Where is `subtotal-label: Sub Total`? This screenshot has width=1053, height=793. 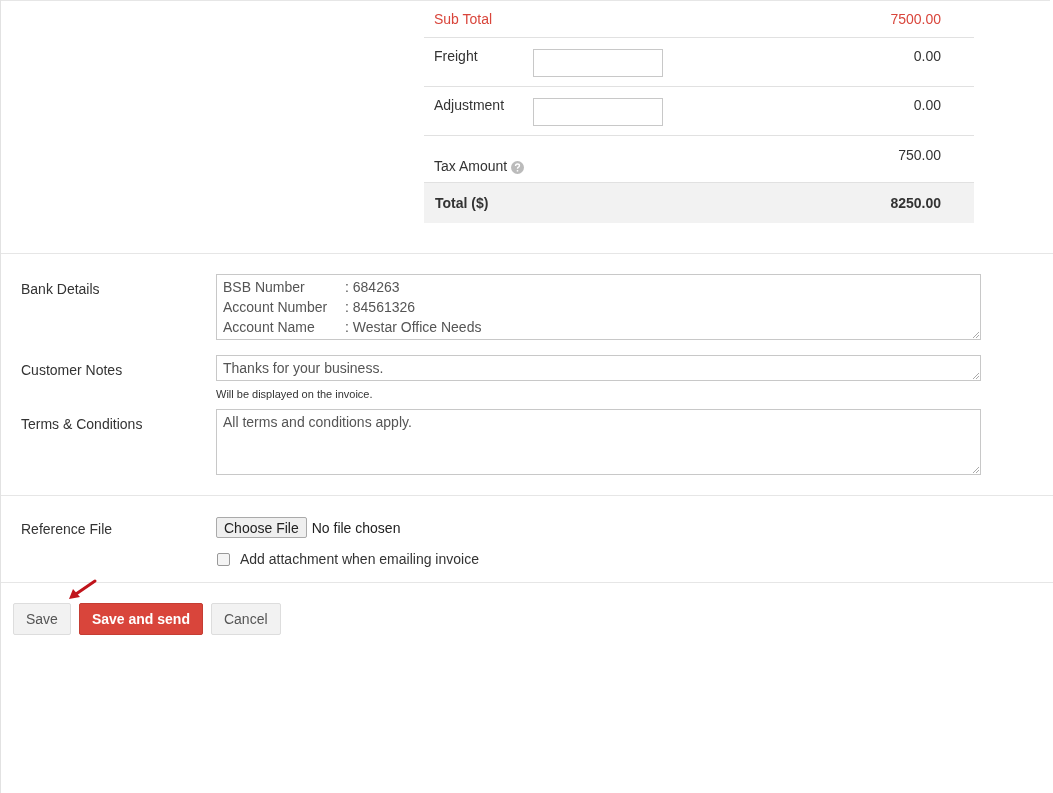 subtotal-label: Sub Total is located at coordinates (463, 19).